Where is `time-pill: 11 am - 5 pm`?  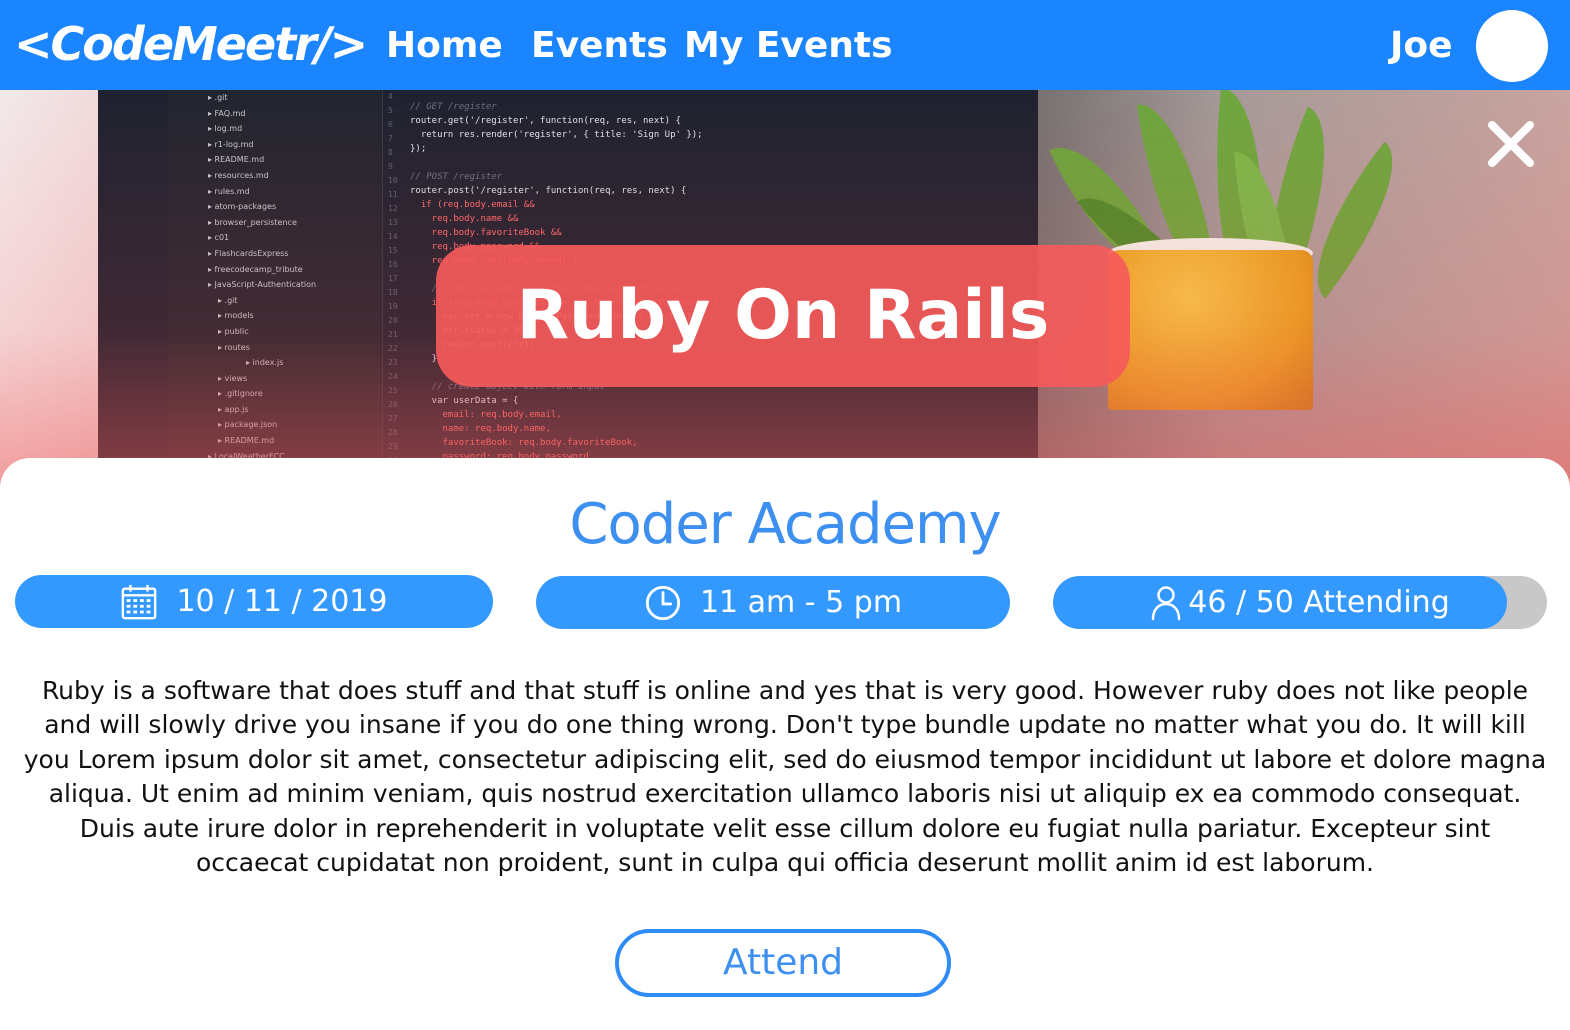
time-pill: 11 am - 5 pm is located at coordinates (773, 602).